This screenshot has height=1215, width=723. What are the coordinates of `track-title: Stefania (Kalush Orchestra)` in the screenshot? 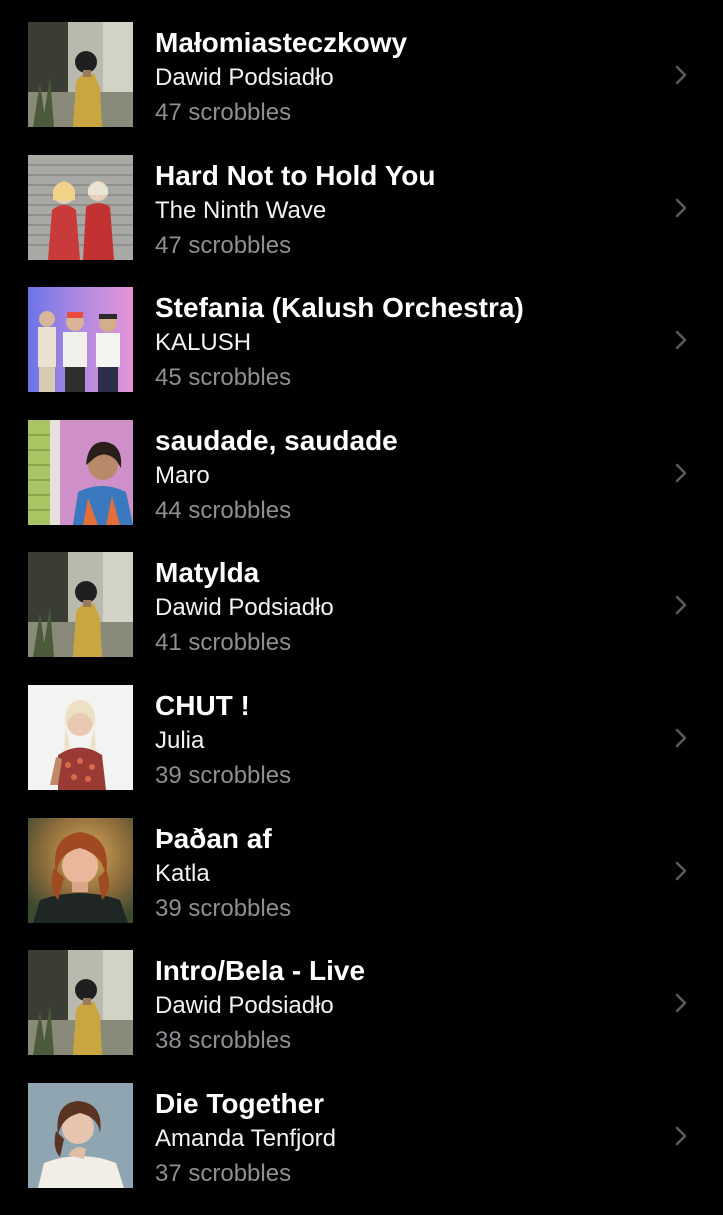 It's located at (339, 307).